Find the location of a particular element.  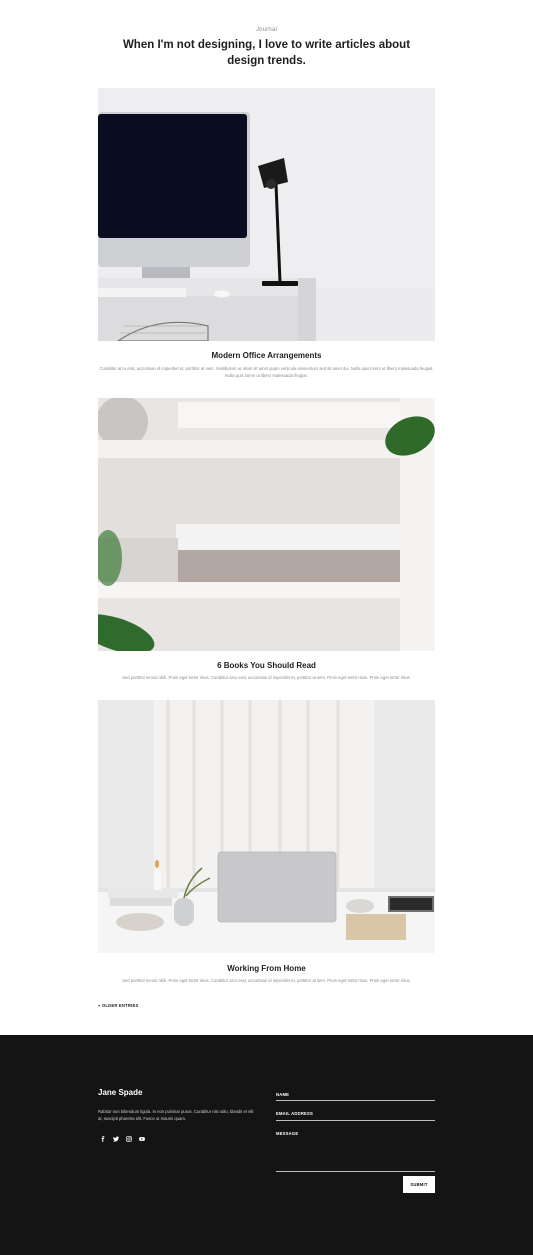

post-image-books is located at coordinates (266, 524).